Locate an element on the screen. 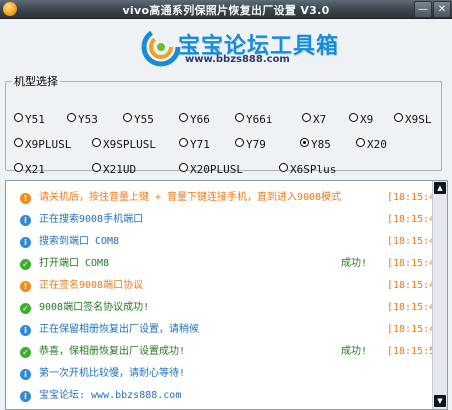 This screenshot has height=410, width=452. model-option-x9plusl: X9PLUSL is located at coordinates (42, 145).